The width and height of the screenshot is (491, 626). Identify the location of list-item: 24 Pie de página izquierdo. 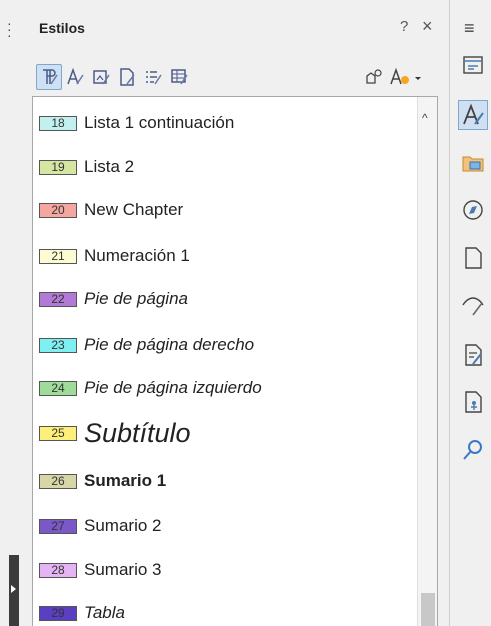
(223, 388).